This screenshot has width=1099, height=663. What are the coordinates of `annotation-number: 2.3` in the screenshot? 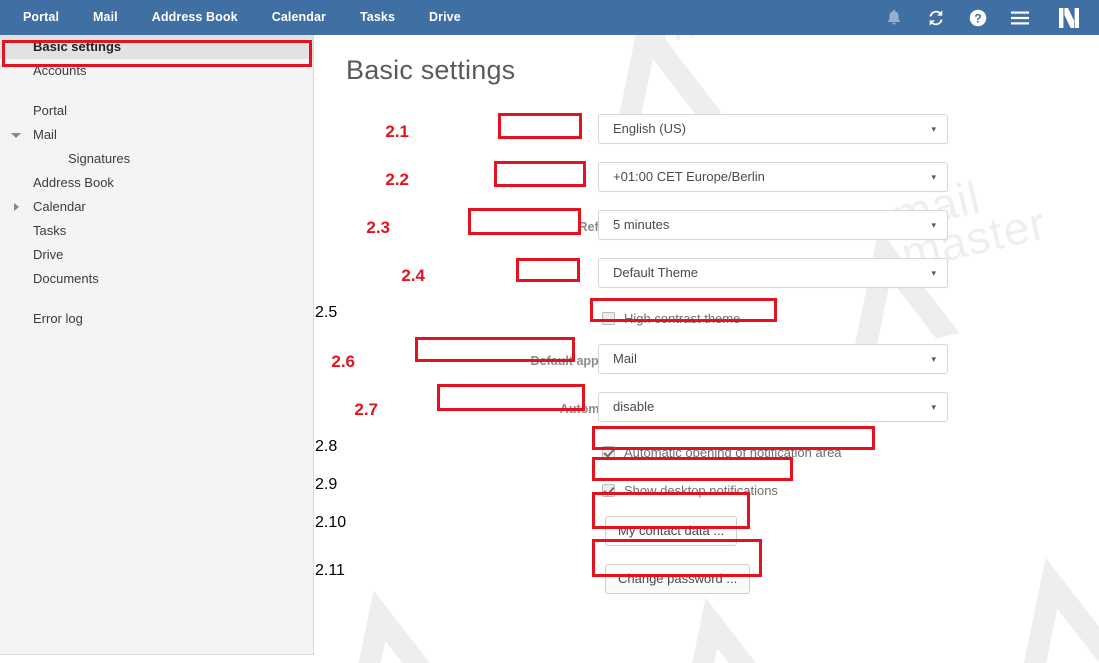 It's located at (378, 227).